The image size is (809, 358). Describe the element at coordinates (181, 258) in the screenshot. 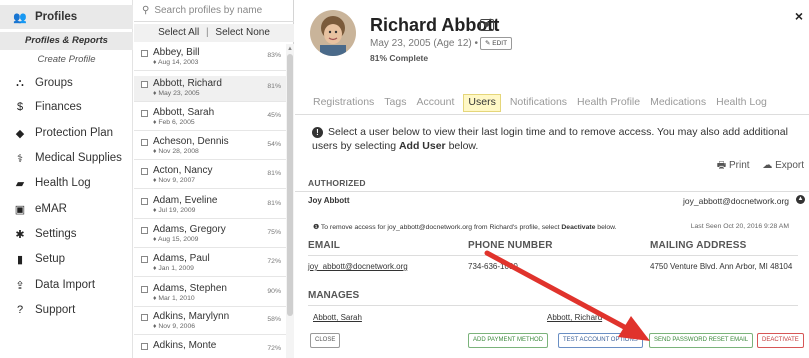

I see `profile-name: Adams, Paul` at that location.